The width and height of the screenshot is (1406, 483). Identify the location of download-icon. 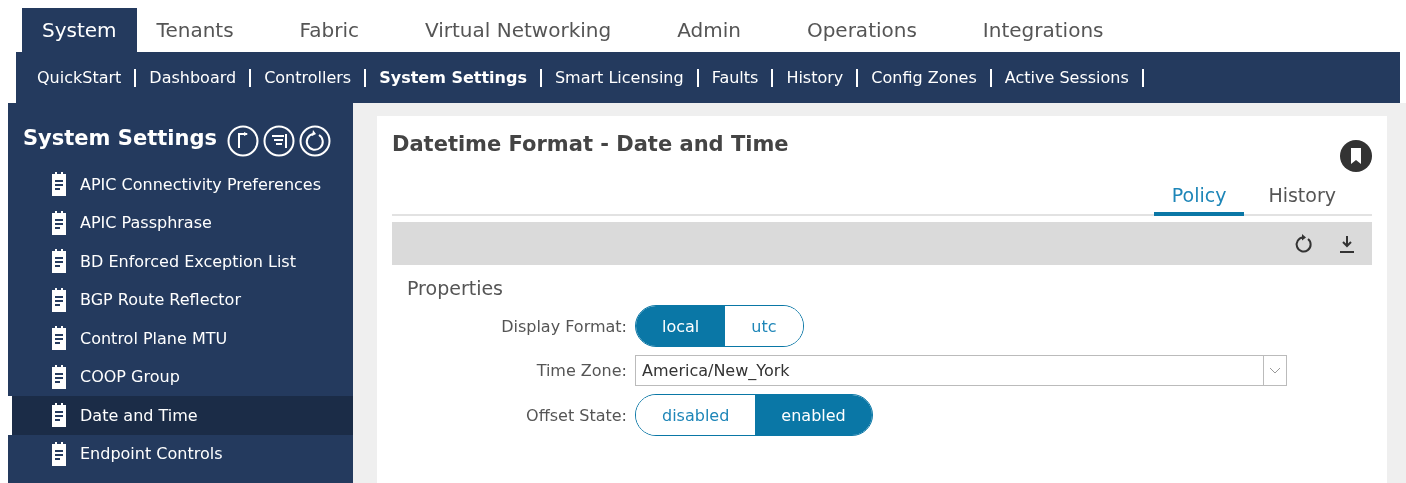
(1347, 243).